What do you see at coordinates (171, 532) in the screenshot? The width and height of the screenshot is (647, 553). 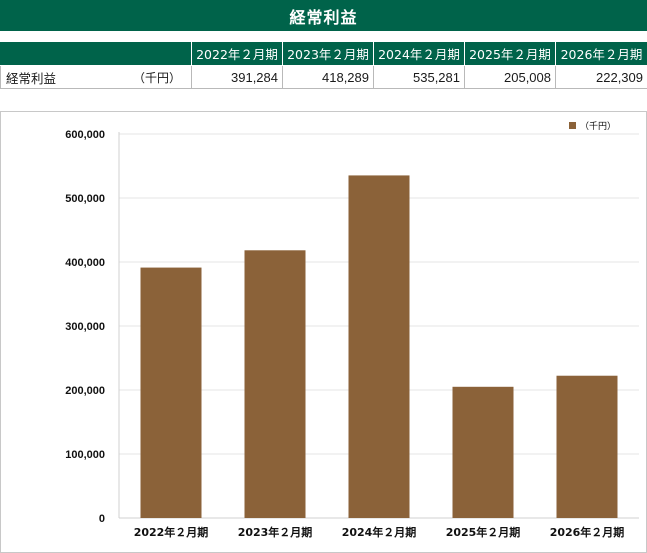 I see `x-tick-label: 2022年２月期` at bounding box center [171, 532].